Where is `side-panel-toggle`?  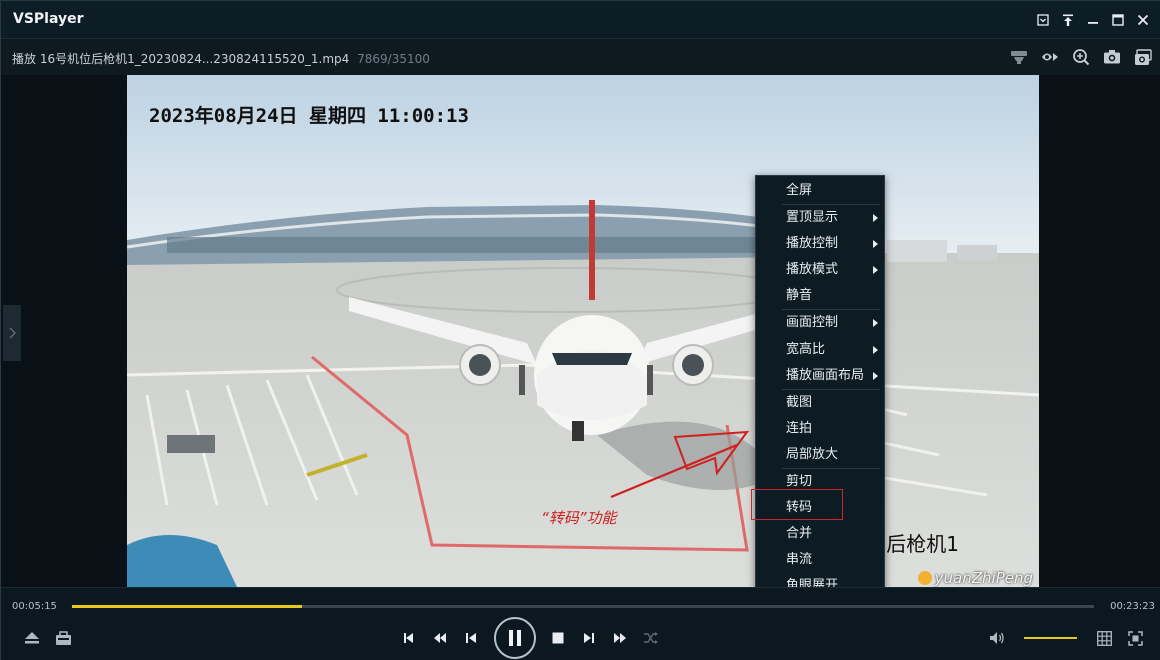 side-panel-toggle is located at coordinates (12, 333).